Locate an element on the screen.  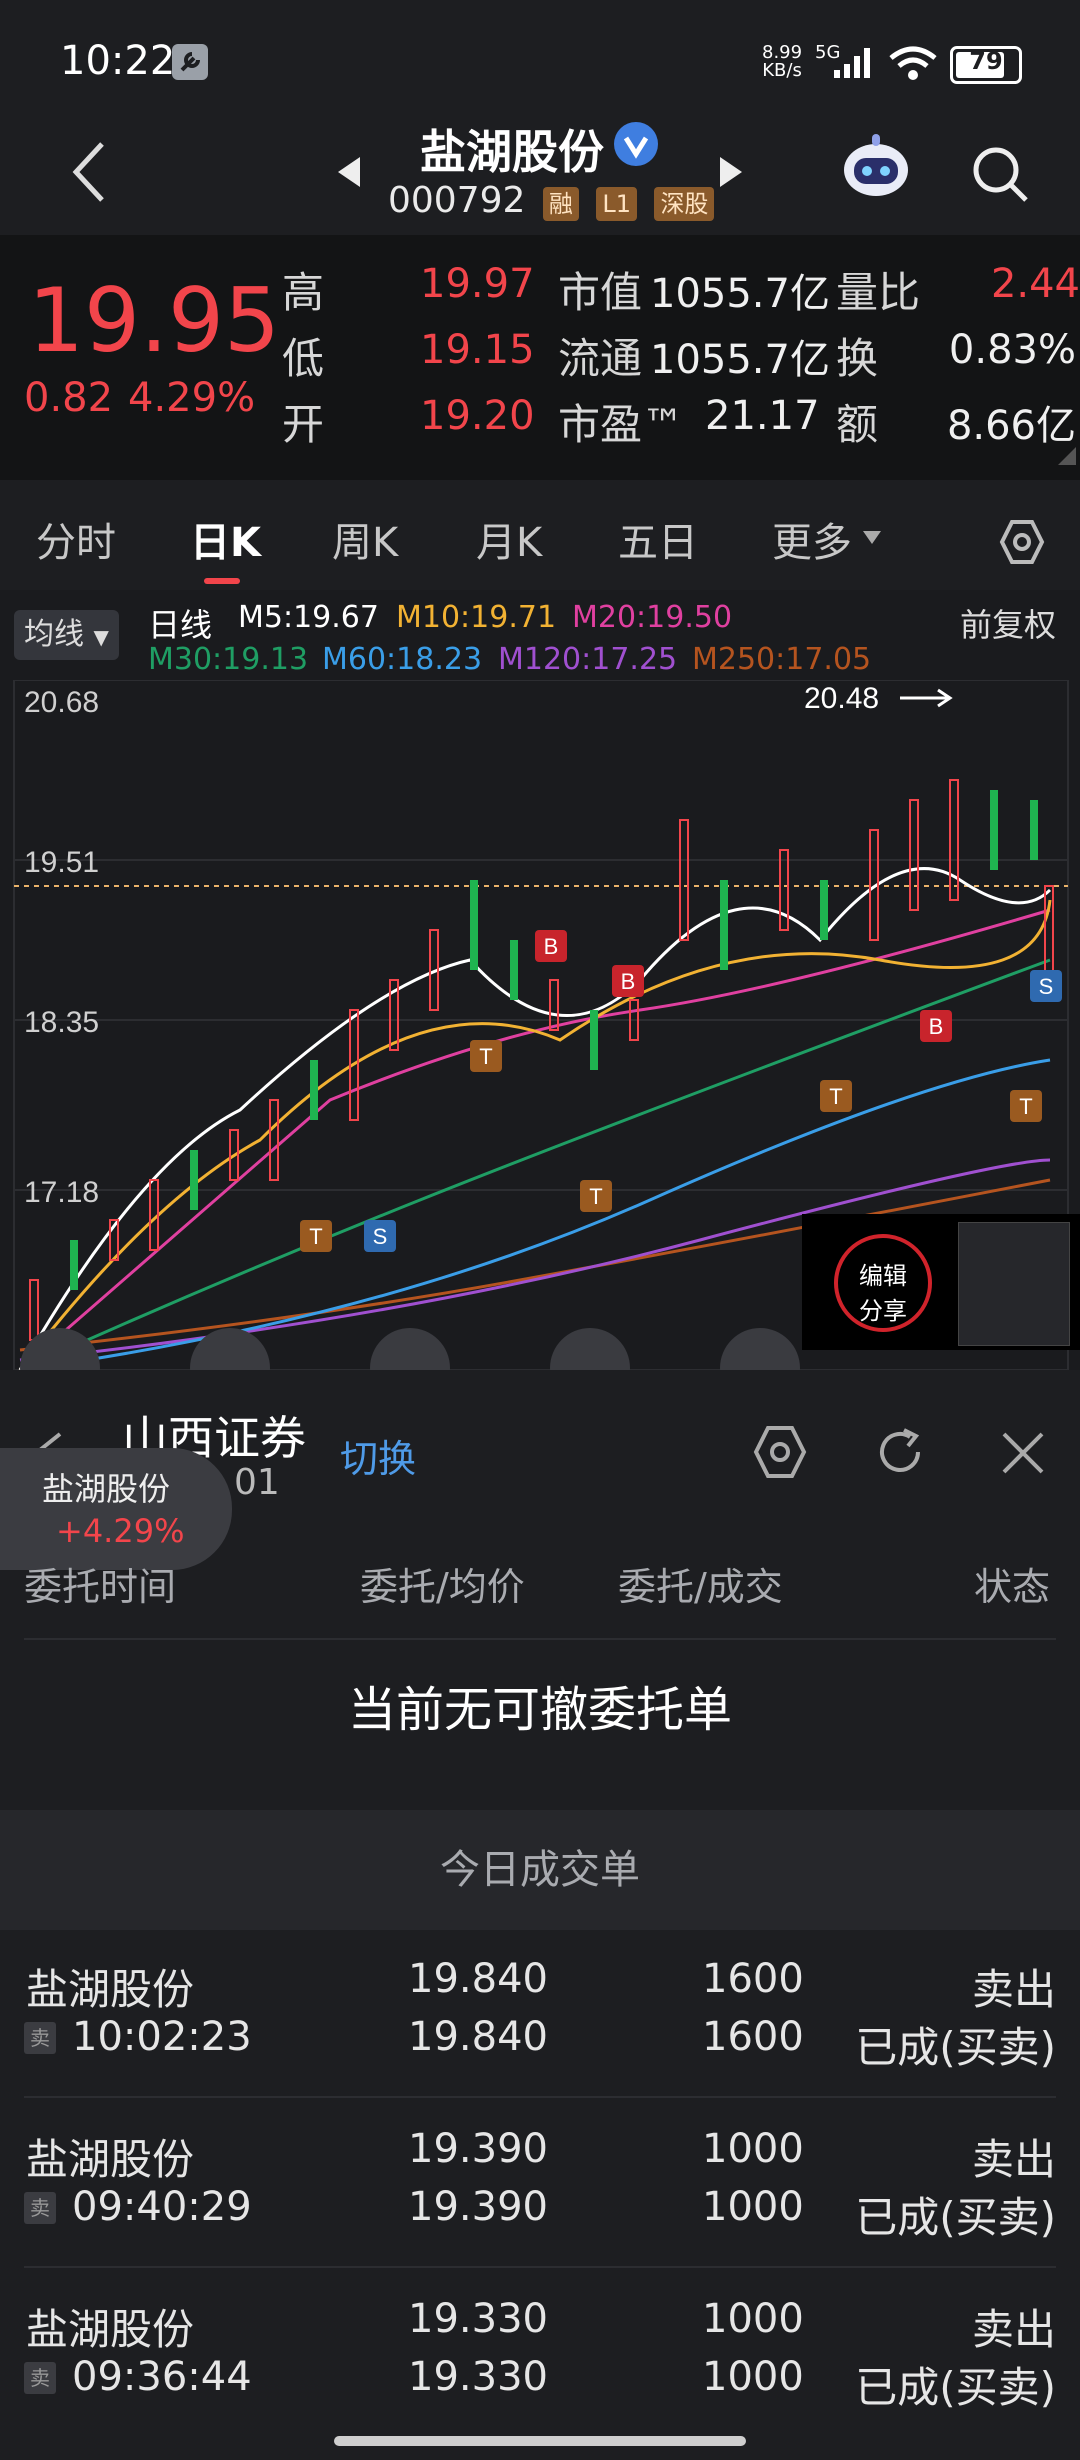
floating-stock-card: 盐湖股份 +4.29% is located at coordinates (116, 1509).